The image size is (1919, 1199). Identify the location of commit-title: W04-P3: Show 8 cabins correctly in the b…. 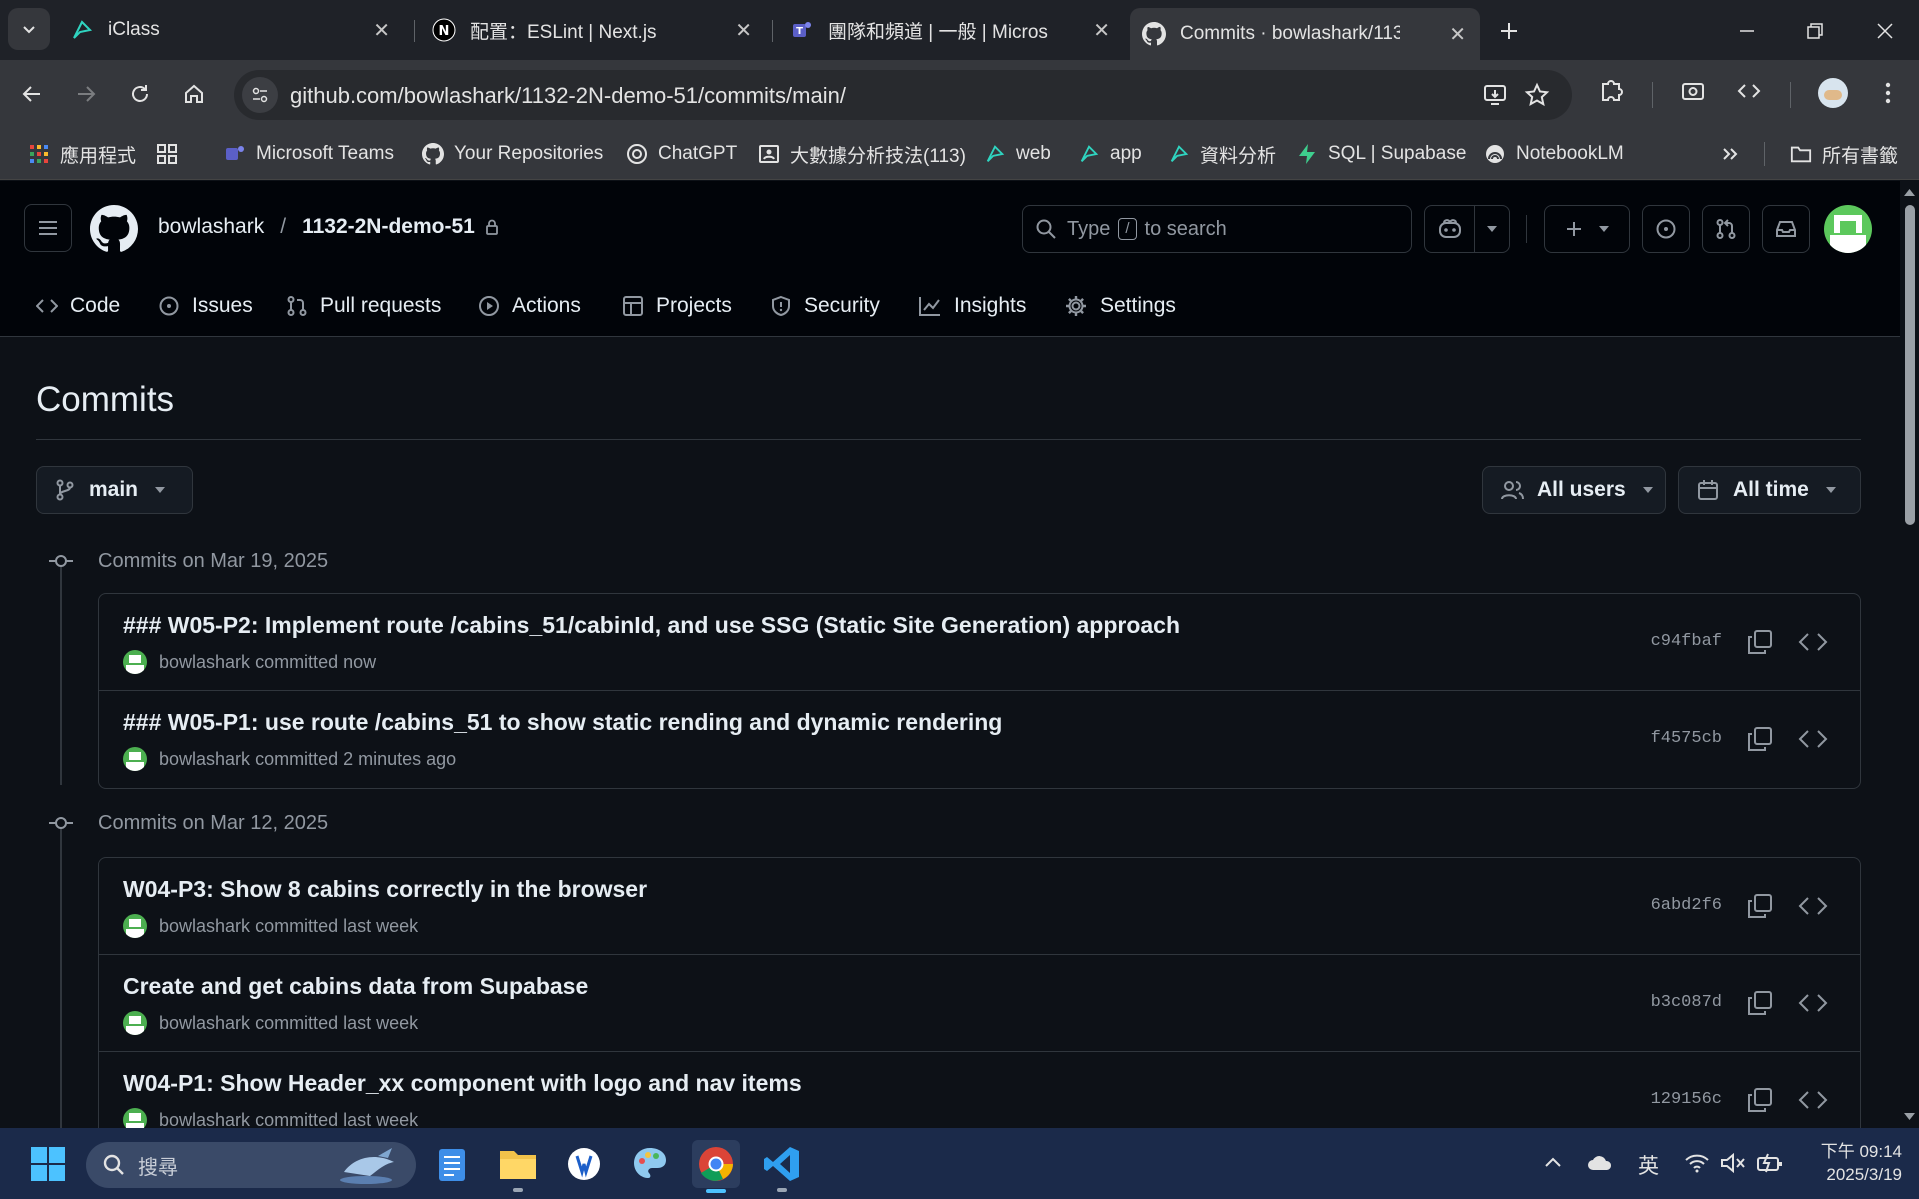
(385, 889).